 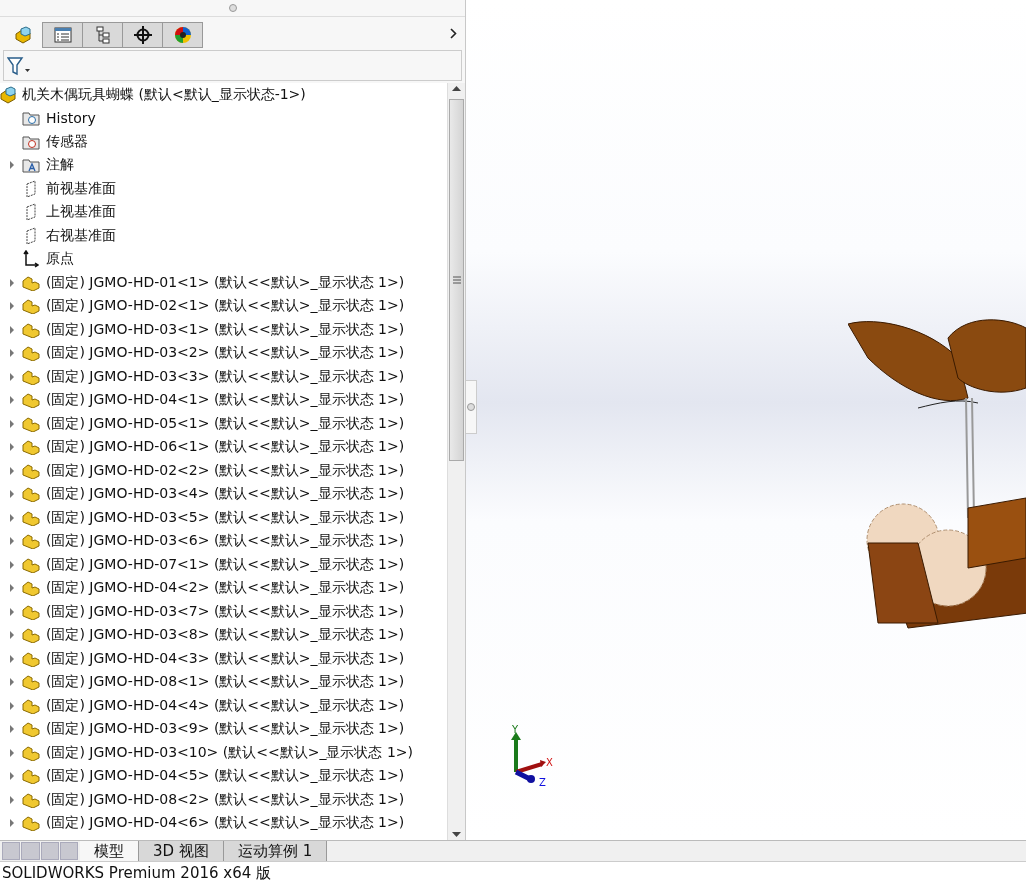 What do you see at coordinates (62, 35) in the screenshot?
I see `list-icon` at bounding box center [62, 35].